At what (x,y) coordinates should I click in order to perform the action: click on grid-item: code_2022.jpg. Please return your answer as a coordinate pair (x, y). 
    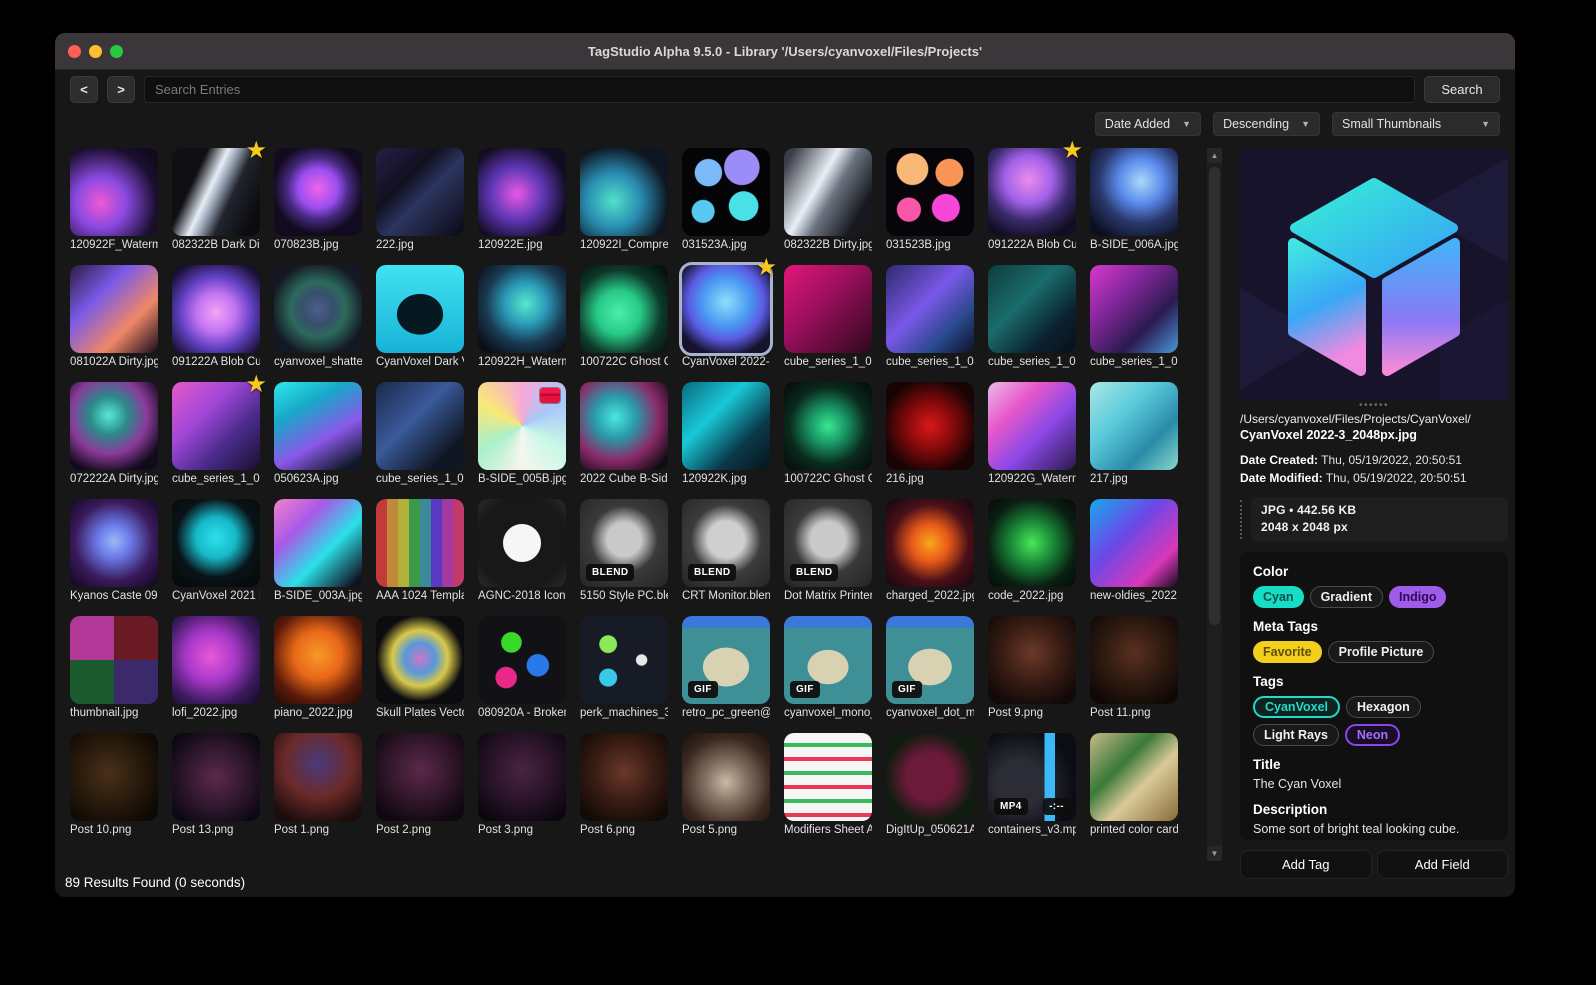
    Looking at the image, I should click on (1032, 550).